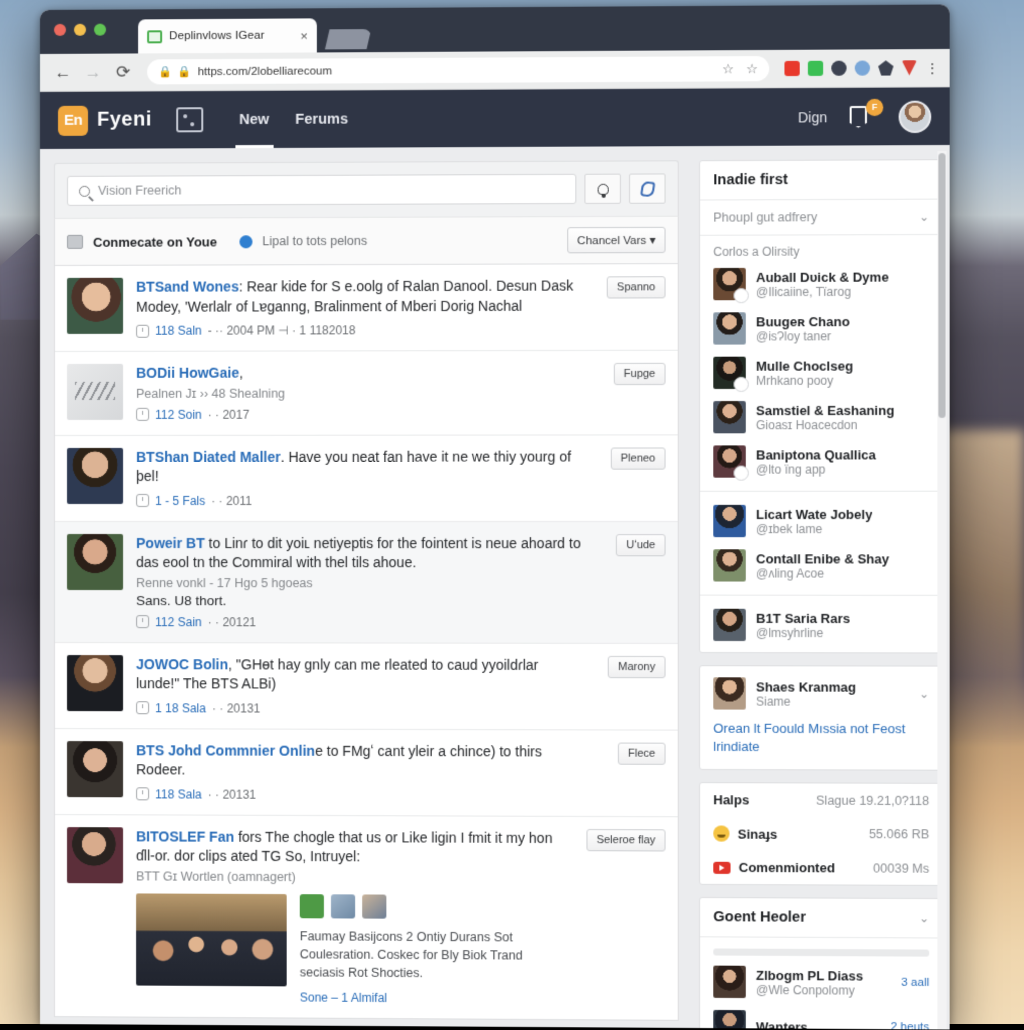 The image size is (1024, 1030). I want to click on group-photo-thumbnail, so click(211, 939).